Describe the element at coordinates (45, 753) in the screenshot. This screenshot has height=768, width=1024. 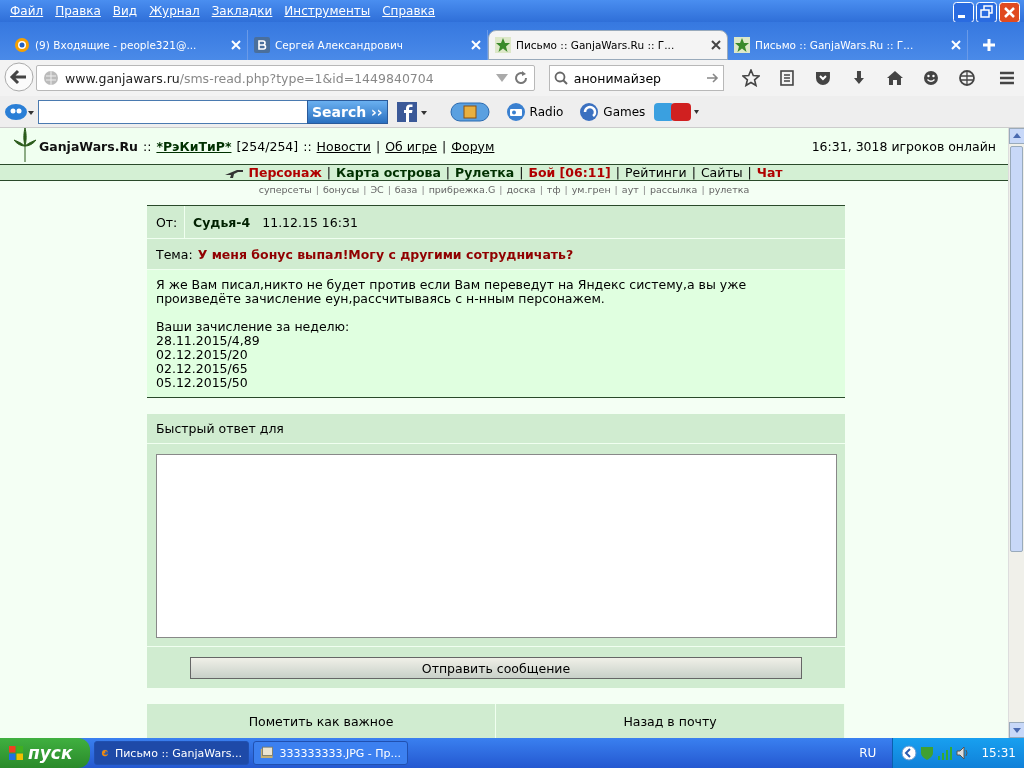
I see `start-button: пуск` at that location.